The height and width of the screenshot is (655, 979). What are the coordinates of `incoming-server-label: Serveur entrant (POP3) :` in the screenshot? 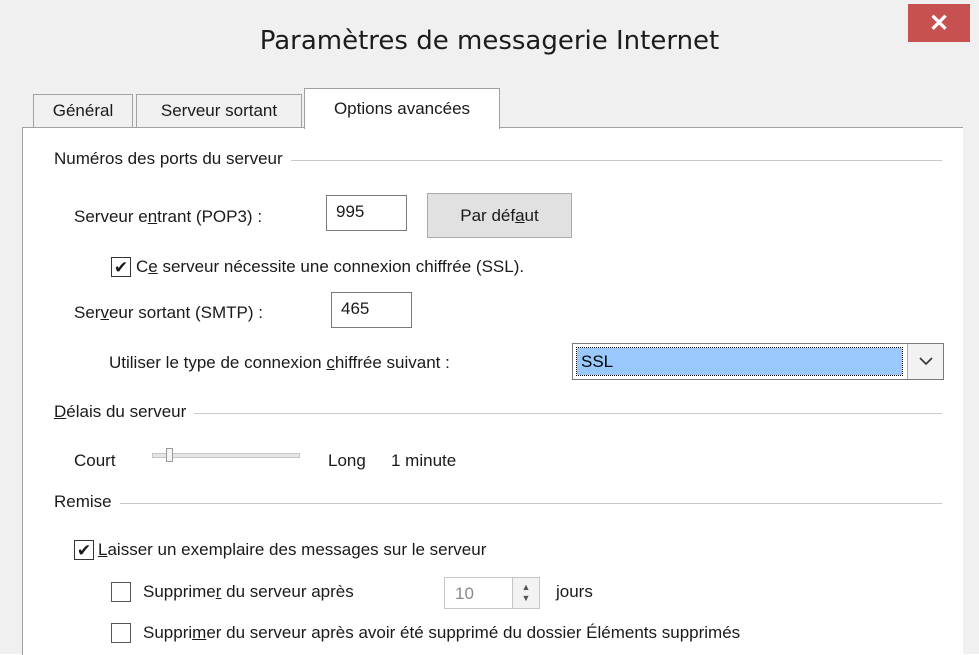 It's located at (168, 216).